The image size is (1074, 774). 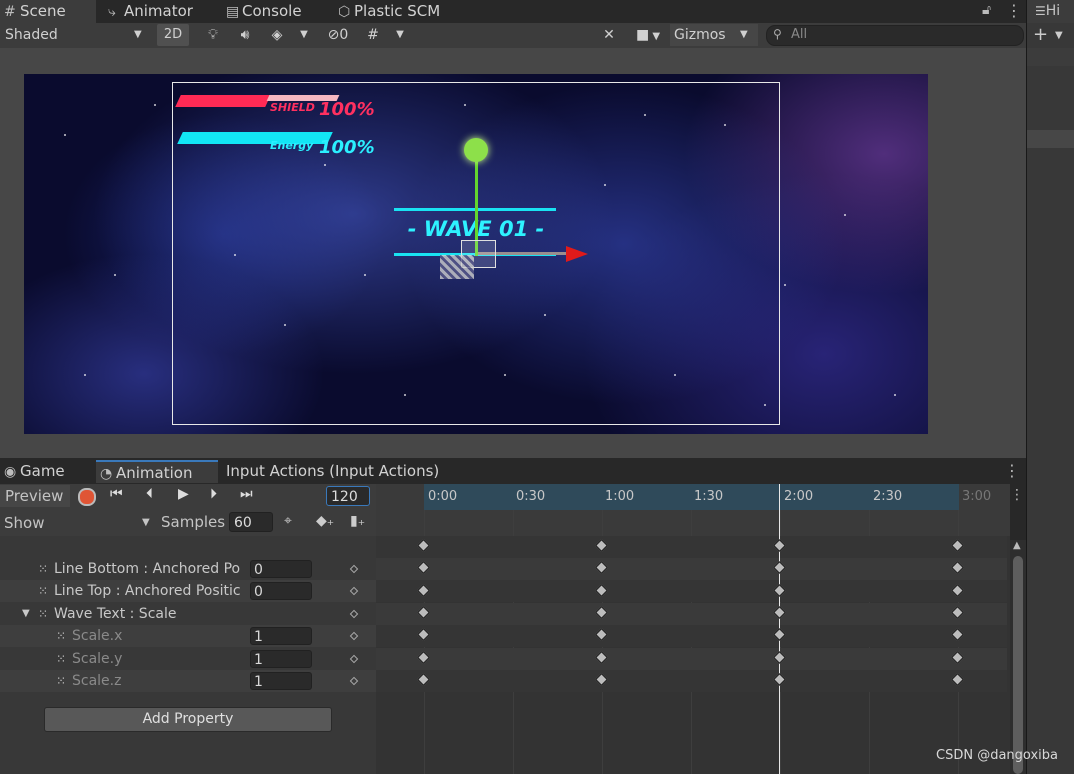 What do you see at coordinates (112, 12) in the screenshot?
I see `animator-icon: ⤷` at bounding box center [112, 12].